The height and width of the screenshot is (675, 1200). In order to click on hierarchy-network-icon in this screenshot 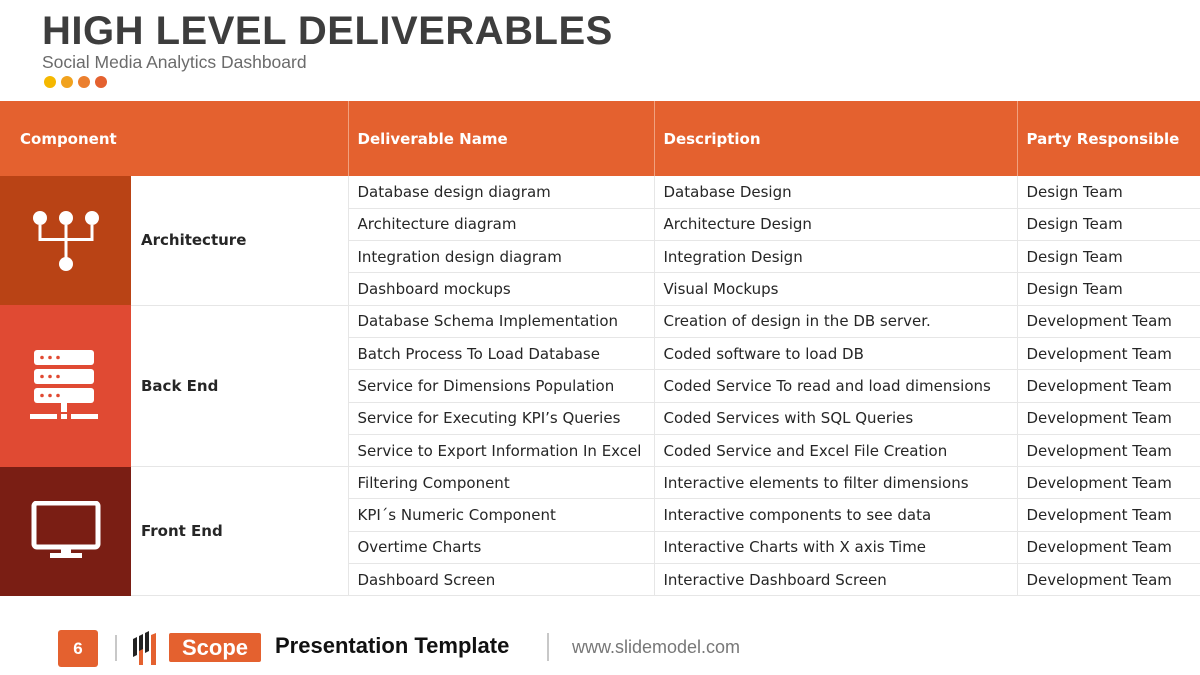, I will do `click(65, 241)`.